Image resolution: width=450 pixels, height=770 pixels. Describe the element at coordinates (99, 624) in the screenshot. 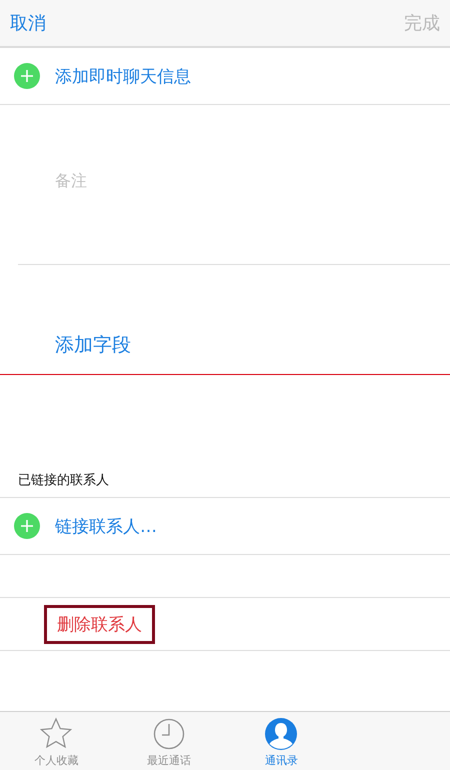

I see `delete-contact-button: 删除联系人` at that location.